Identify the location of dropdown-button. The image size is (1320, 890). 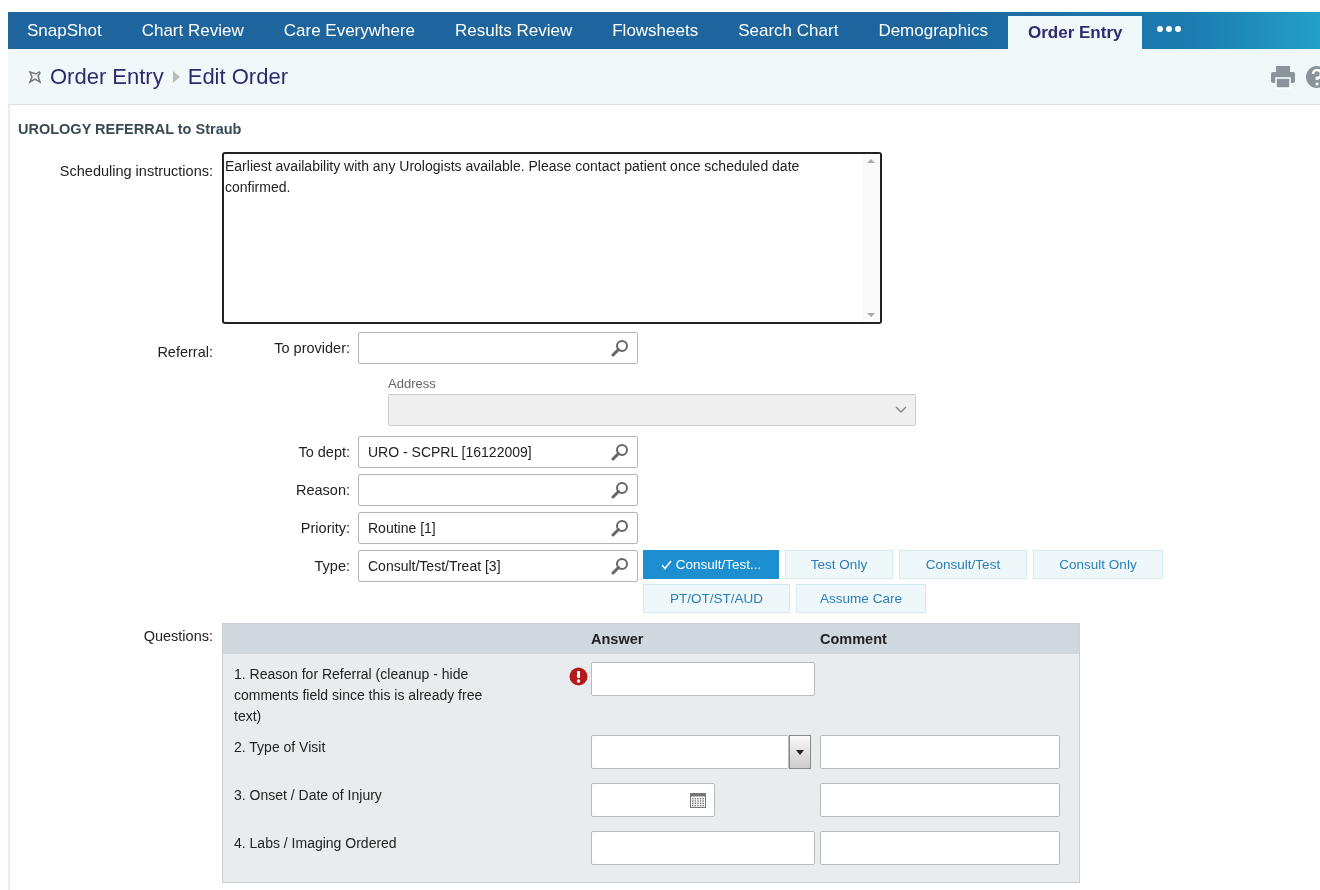
(800, 752).